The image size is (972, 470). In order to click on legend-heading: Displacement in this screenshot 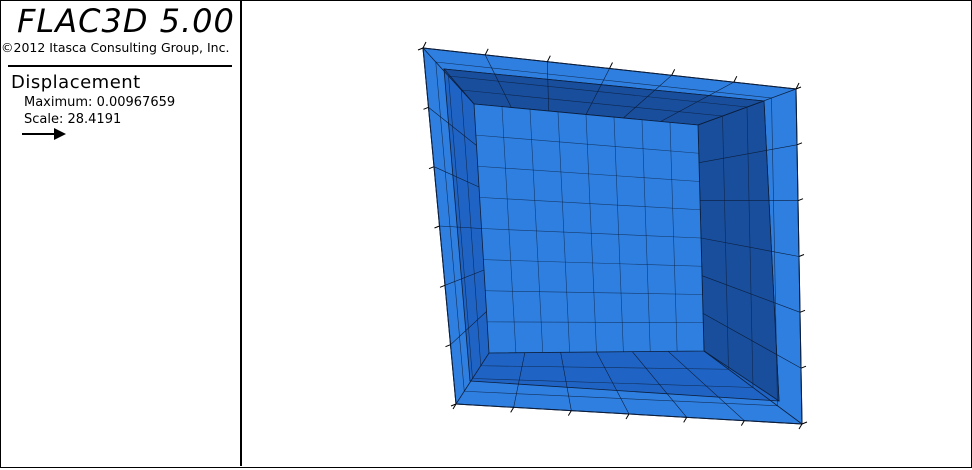, I will do `click(76, 82)`.